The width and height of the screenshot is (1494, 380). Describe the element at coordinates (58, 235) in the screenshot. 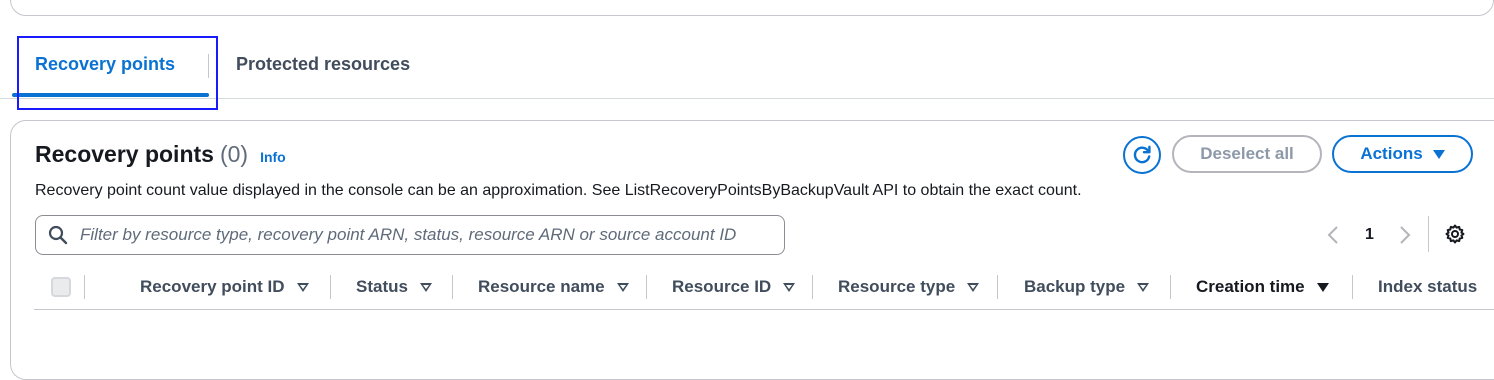

I see `search-icon` at that location.